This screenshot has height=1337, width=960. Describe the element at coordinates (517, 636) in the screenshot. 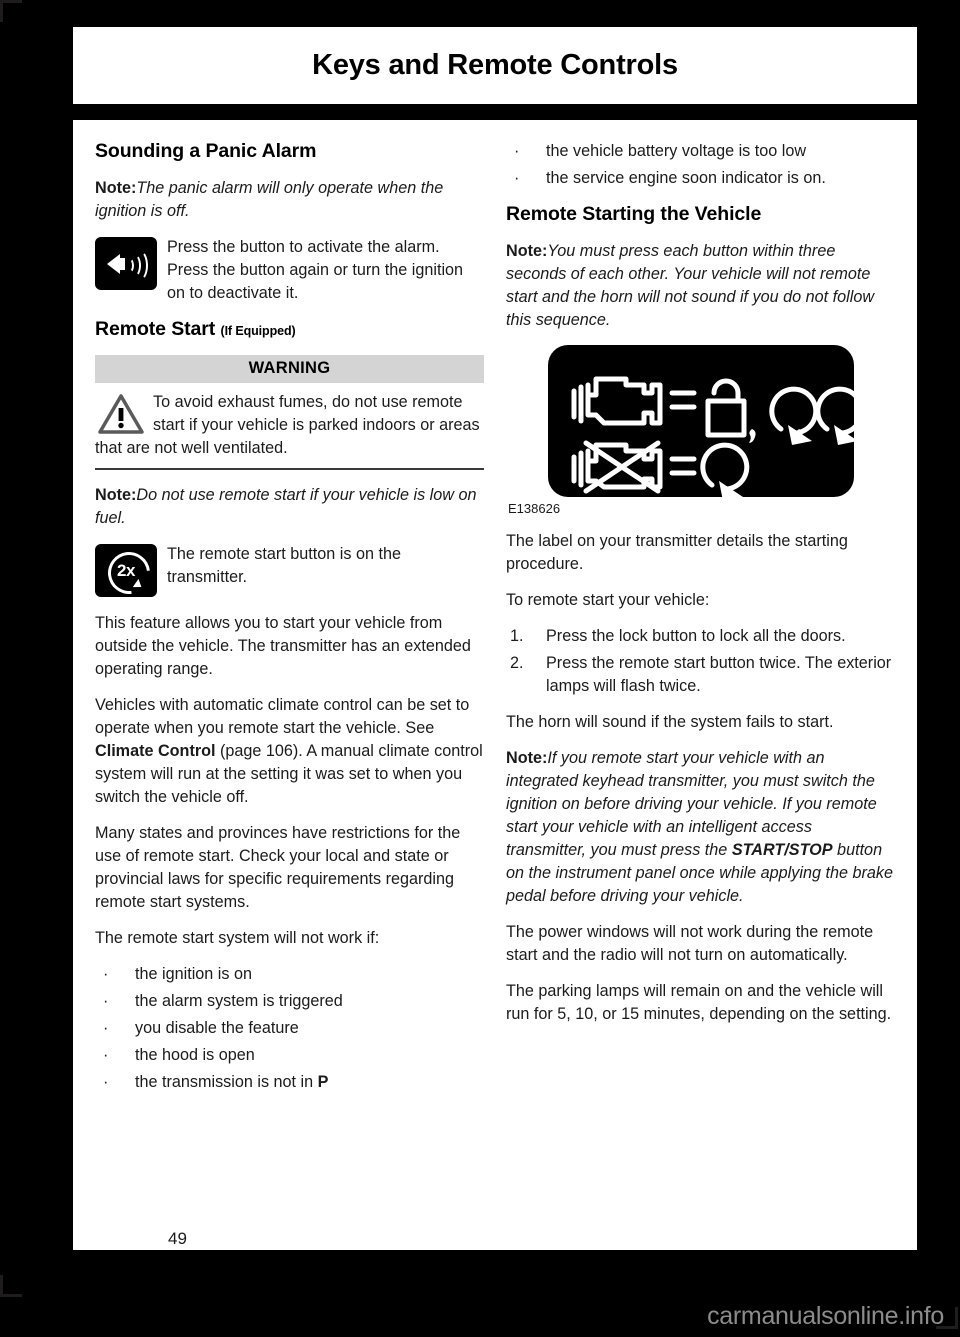

I see `step-number: 1.` at that location.